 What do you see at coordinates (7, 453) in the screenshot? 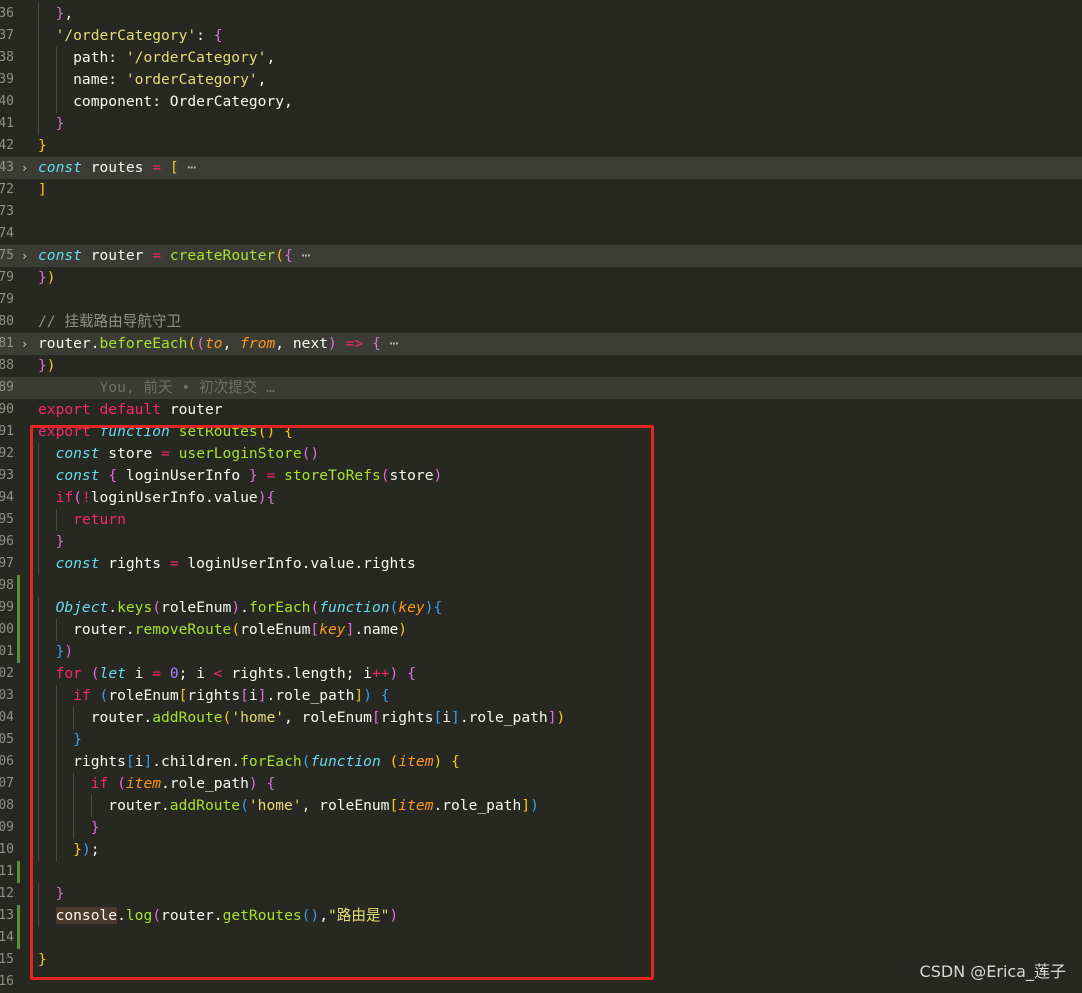
I see `line-number: 92` at bounding box center [7, 453].